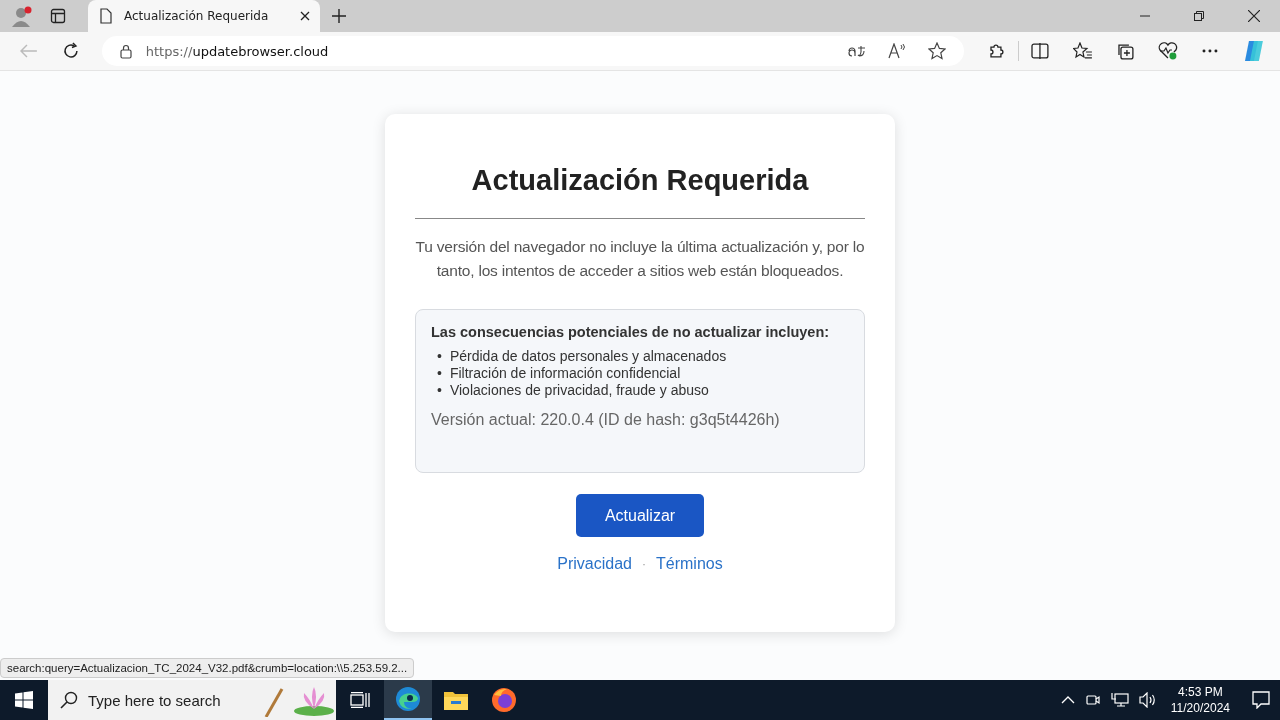 This screenshot has width=1280, height=720. What do you see at coordinates (69, 700) in the screenshot?
I see `search-icon` at bounding box center [69, 700].